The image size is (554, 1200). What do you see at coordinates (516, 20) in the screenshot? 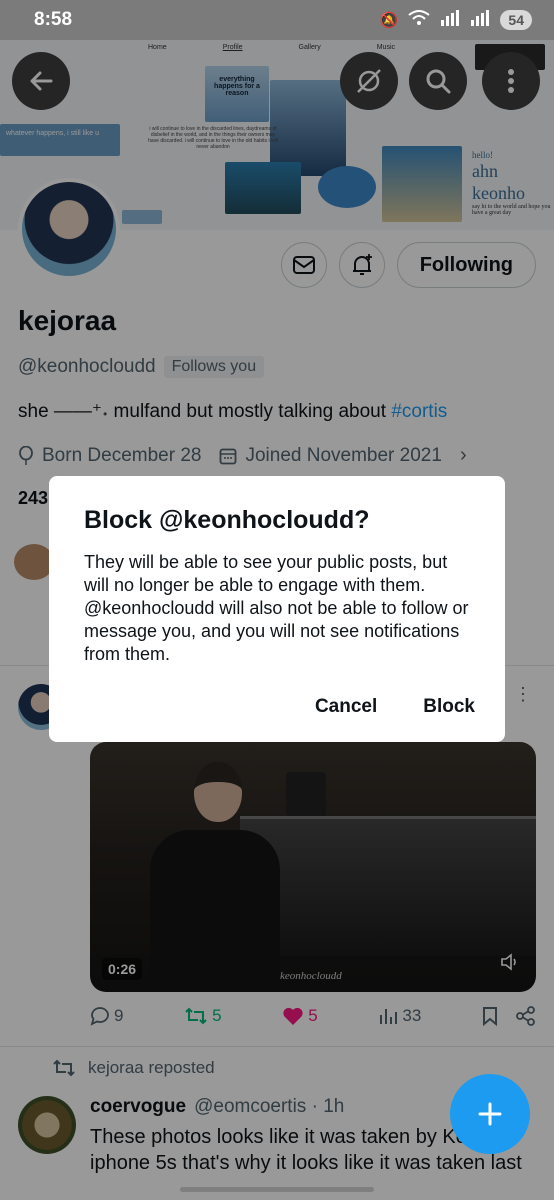
I see `battery-level: 54` at bounding box center [516, 20].